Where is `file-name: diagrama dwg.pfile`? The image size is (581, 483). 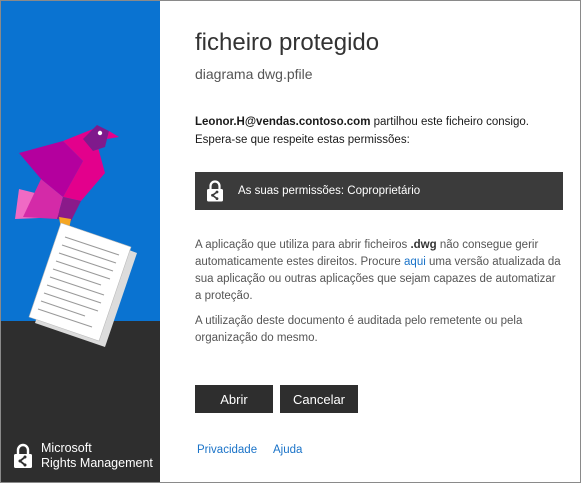 file-name: diagrama dwg.pfile is located at coordinates (254, 74).